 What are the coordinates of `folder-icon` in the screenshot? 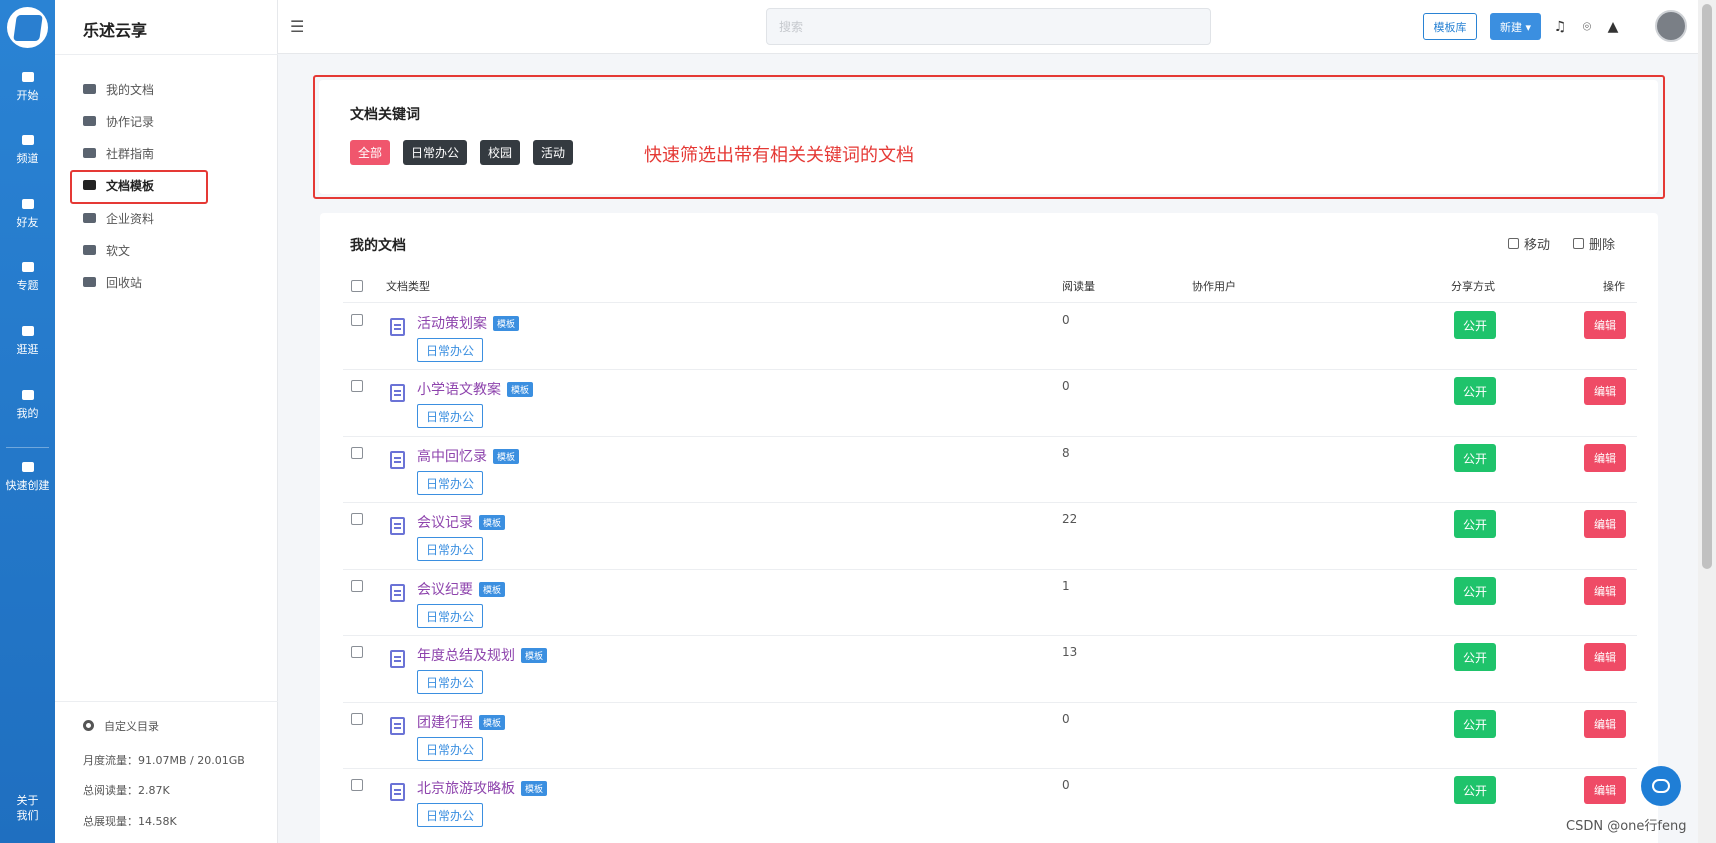 It's located at (89, 250).